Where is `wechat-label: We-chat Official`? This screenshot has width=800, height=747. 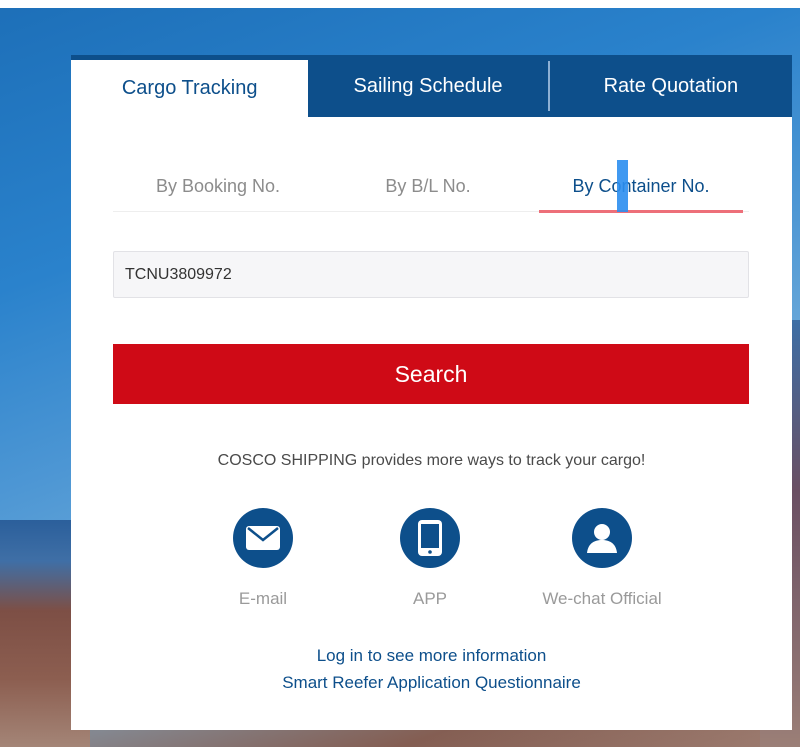 wechat-label: We-chat Official is located at coordinates (602, 598).